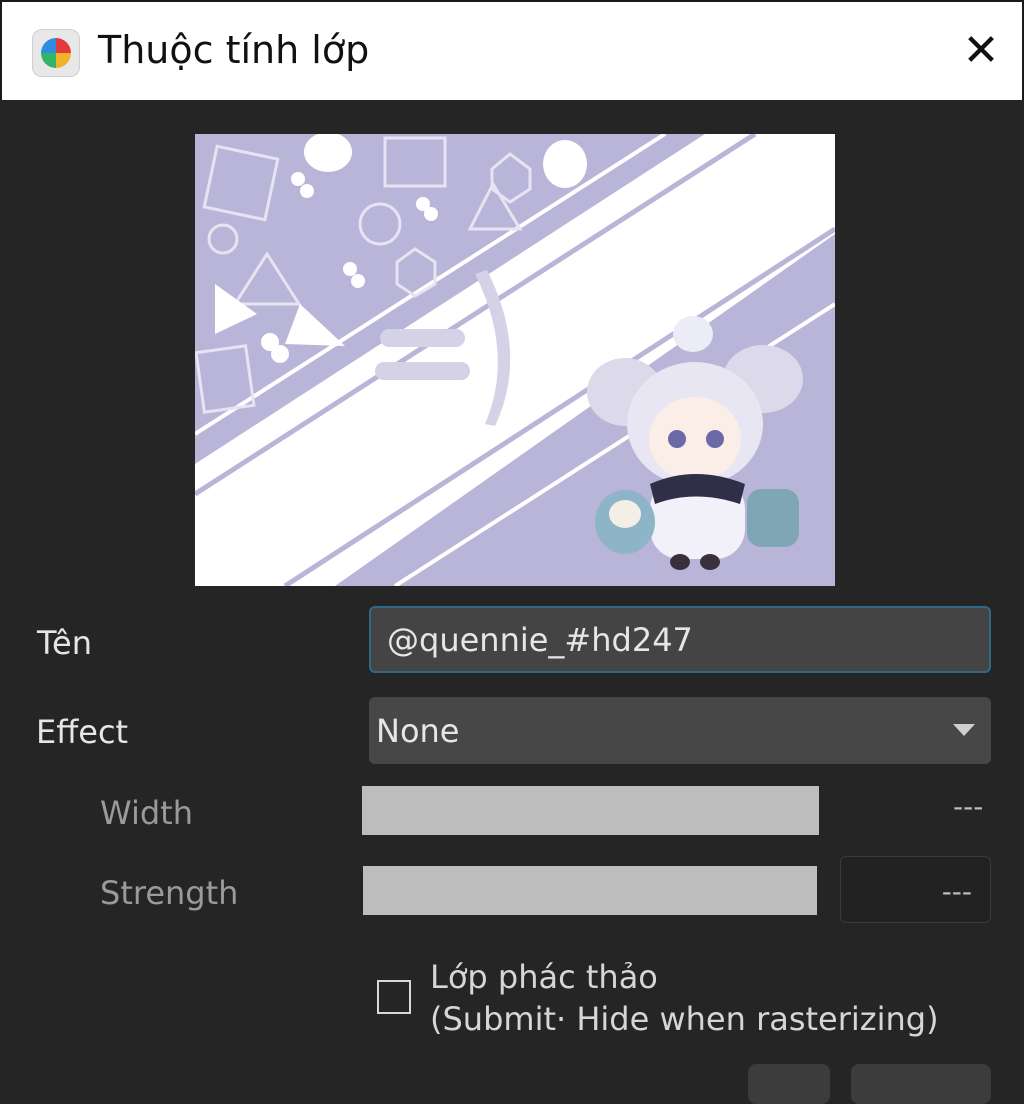 The width and height of the screenshot is (1024, 1104). Describe the element at coordinates (981, 51) in the screenshot. I see `close-icon: ✕` at that location.